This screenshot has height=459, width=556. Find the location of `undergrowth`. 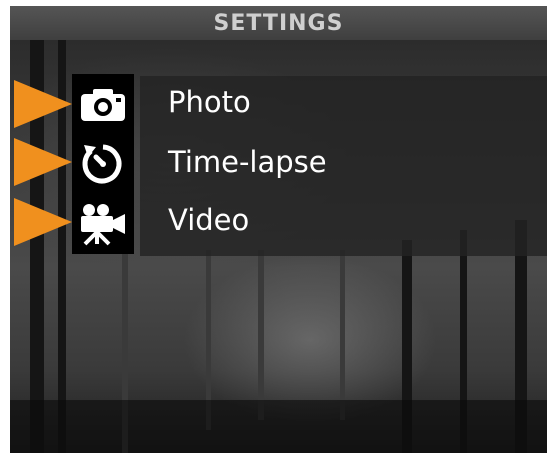

undergrowth is located at coordinates (278, 426).